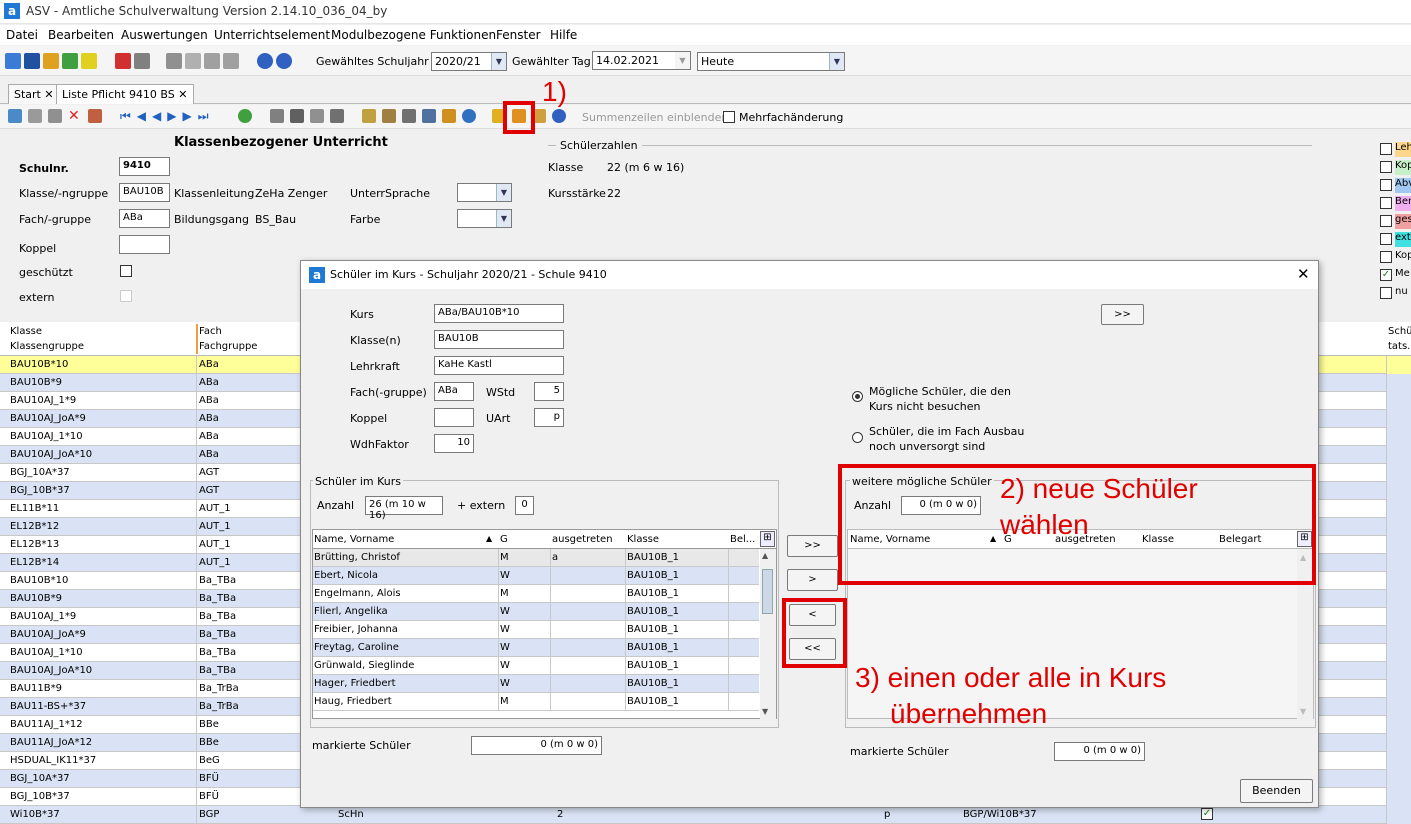  I want to click on col-klassengruppe: Klassengruppe, so click(47, 346).